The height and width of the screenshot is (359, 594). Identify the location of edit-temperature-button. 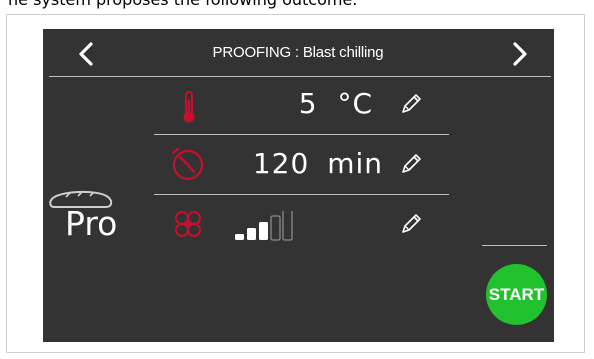
(411, 104).